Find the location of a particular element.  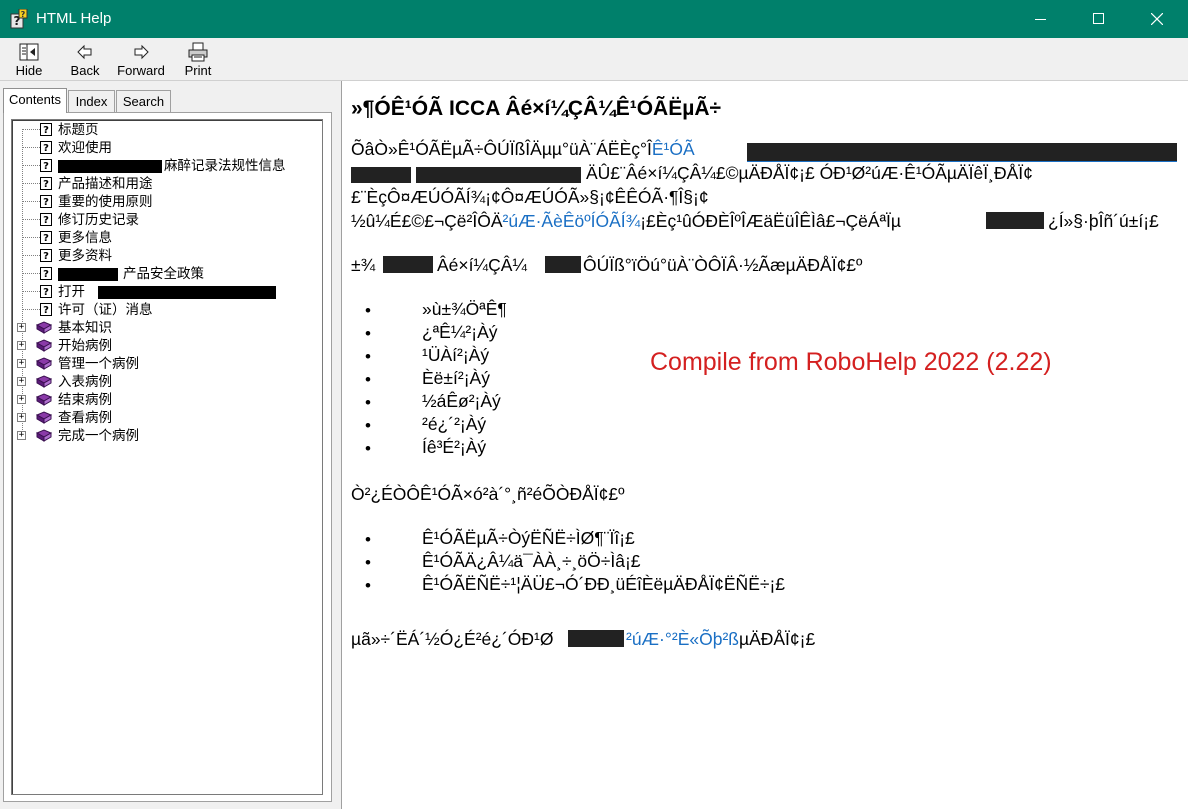

print-button: Print is located at coordinates (198, 59).